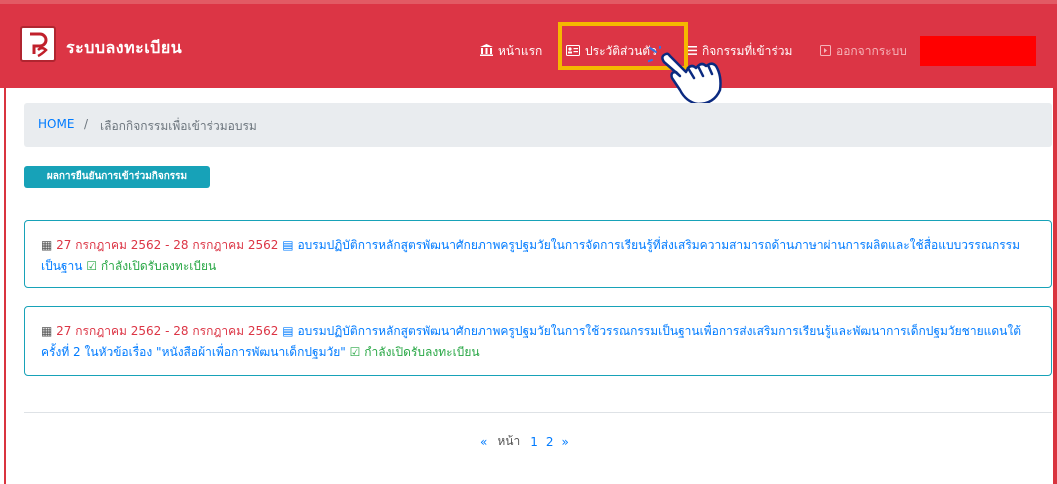  Describe the element at coordinates (509, 441) in the screenshot. I see `pagination-label: หน้า` at that location.